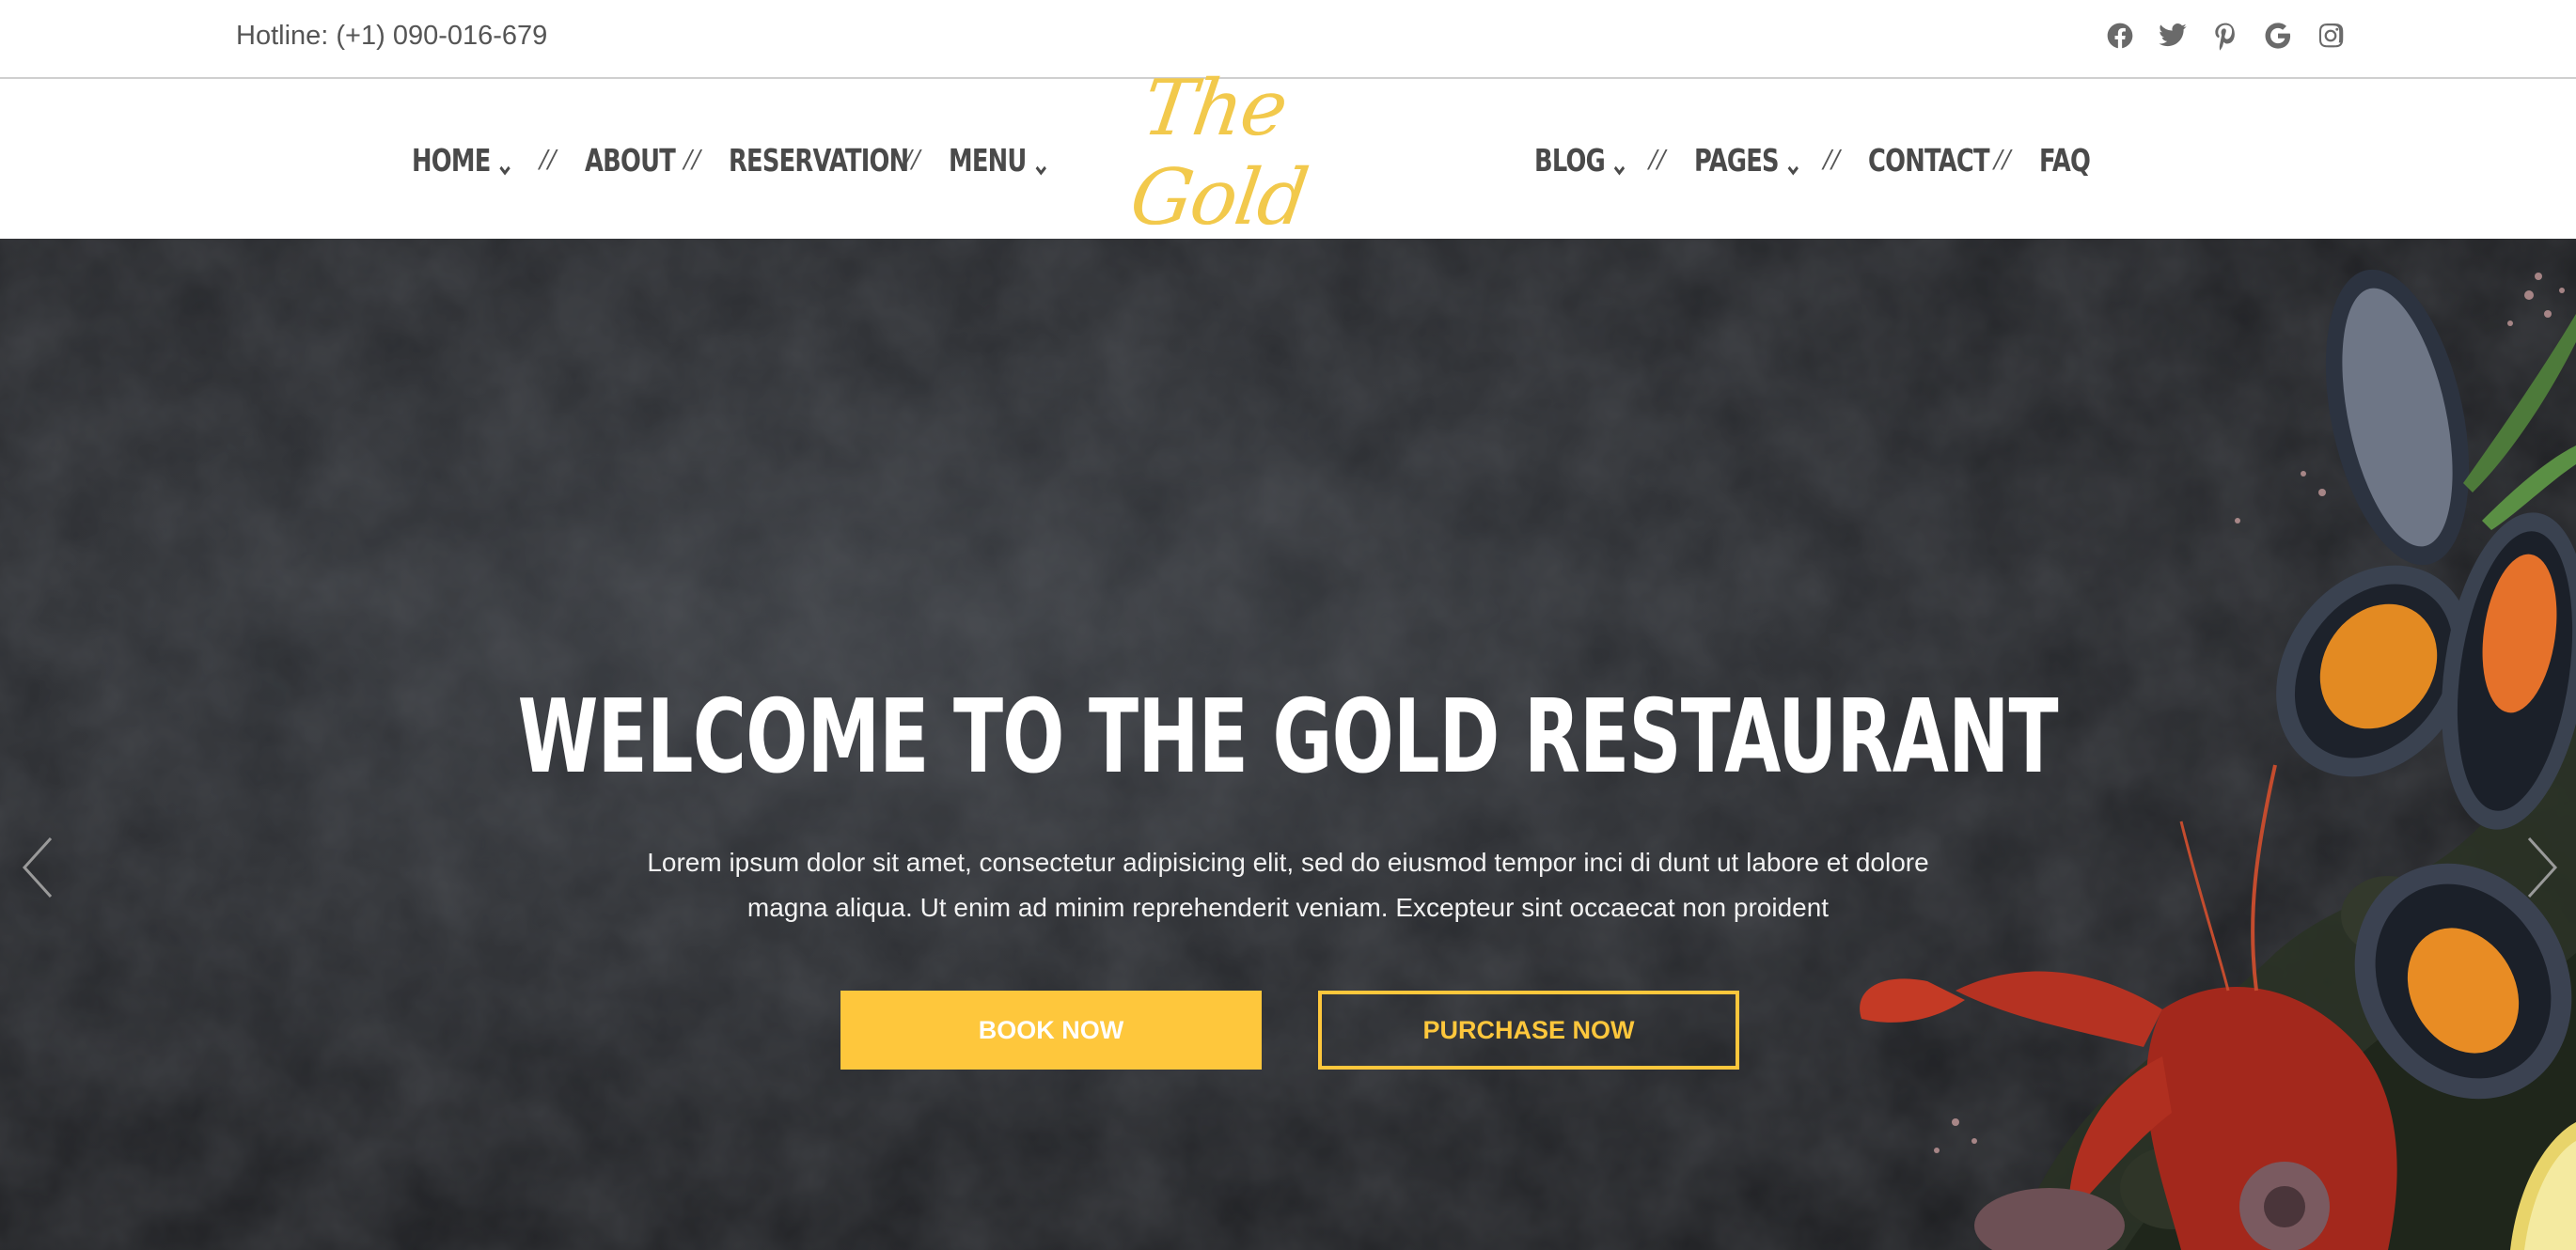 Image resolution: width=2576 pixels, height=1250 pixels. I want to click on nav-item-home: HOME, so click(461, 160).